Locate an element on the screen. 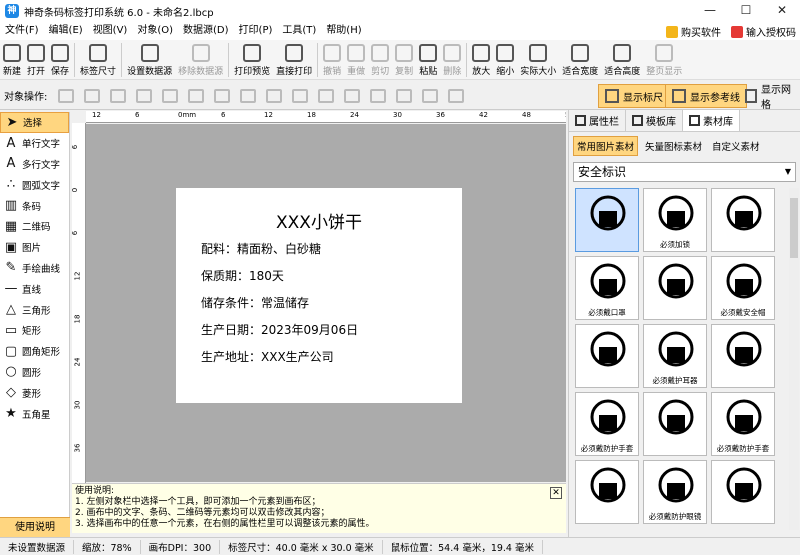  material-subtab: 自定义素材 is located at coordinates (736, 146).